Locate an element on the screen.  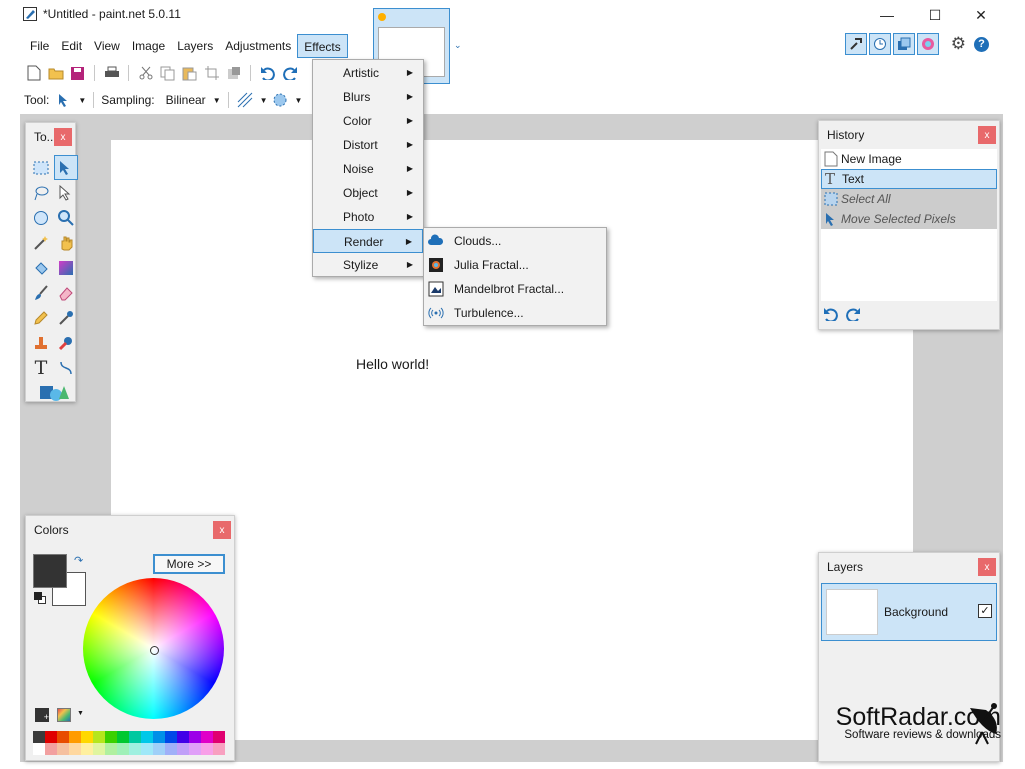
layers-window-toggle-icon is located at coordinates (903, 44).